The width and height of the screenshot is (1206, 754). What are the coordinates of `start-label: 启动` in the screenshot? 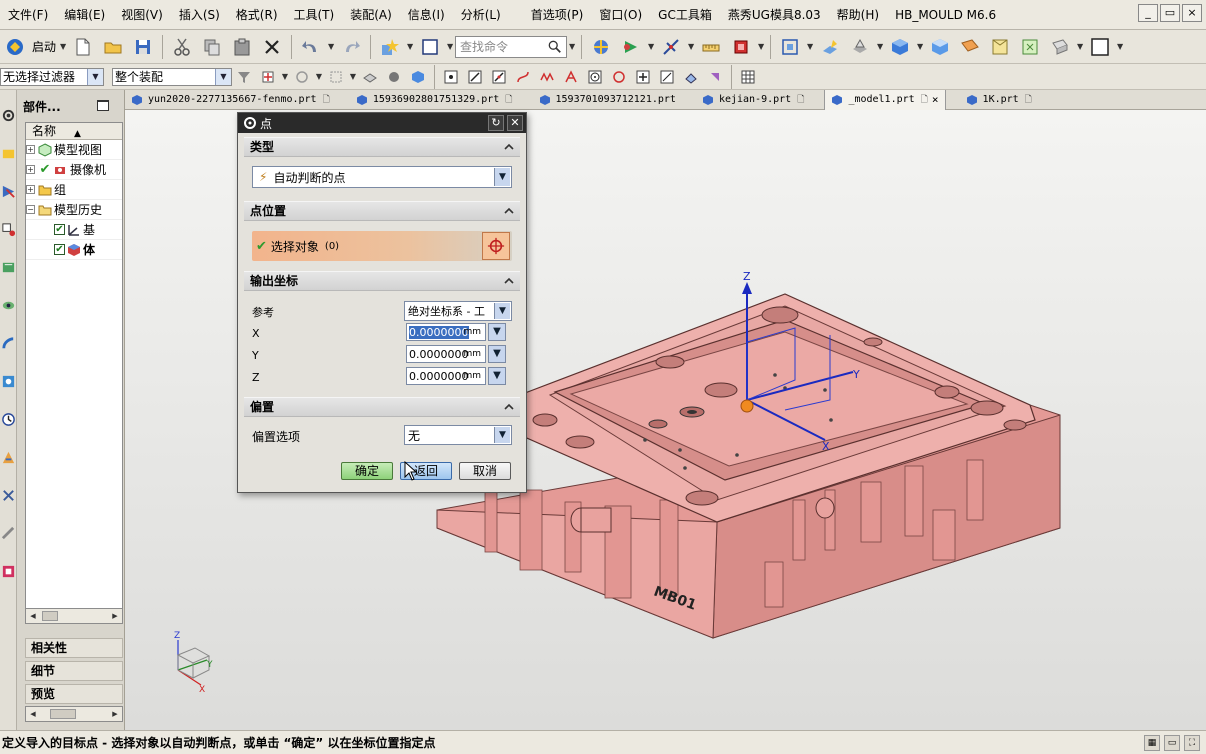 It's located at (44, 46).